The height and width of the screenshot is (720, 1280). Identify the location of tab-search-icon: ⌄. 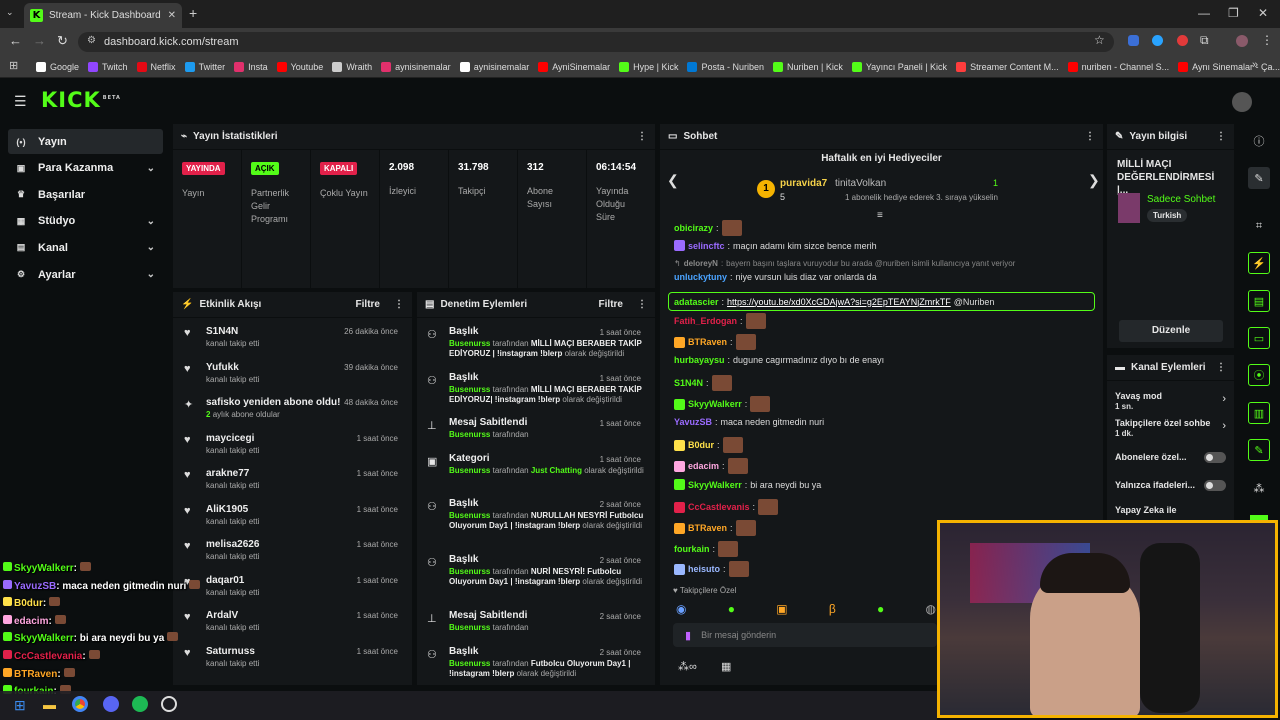
(10, 12).